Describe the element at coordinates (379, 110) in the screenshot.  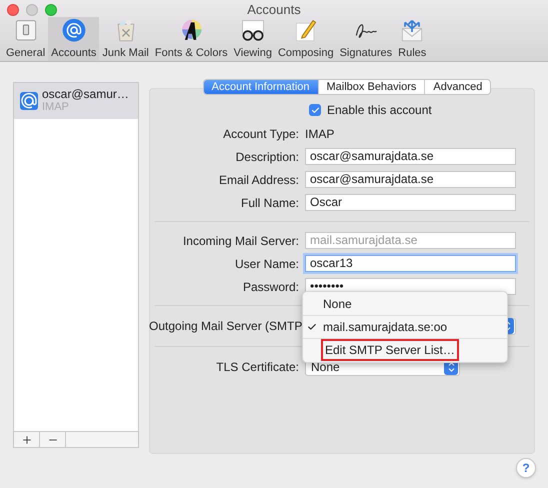
I see `checkbox-label: Enable this account` at that location.